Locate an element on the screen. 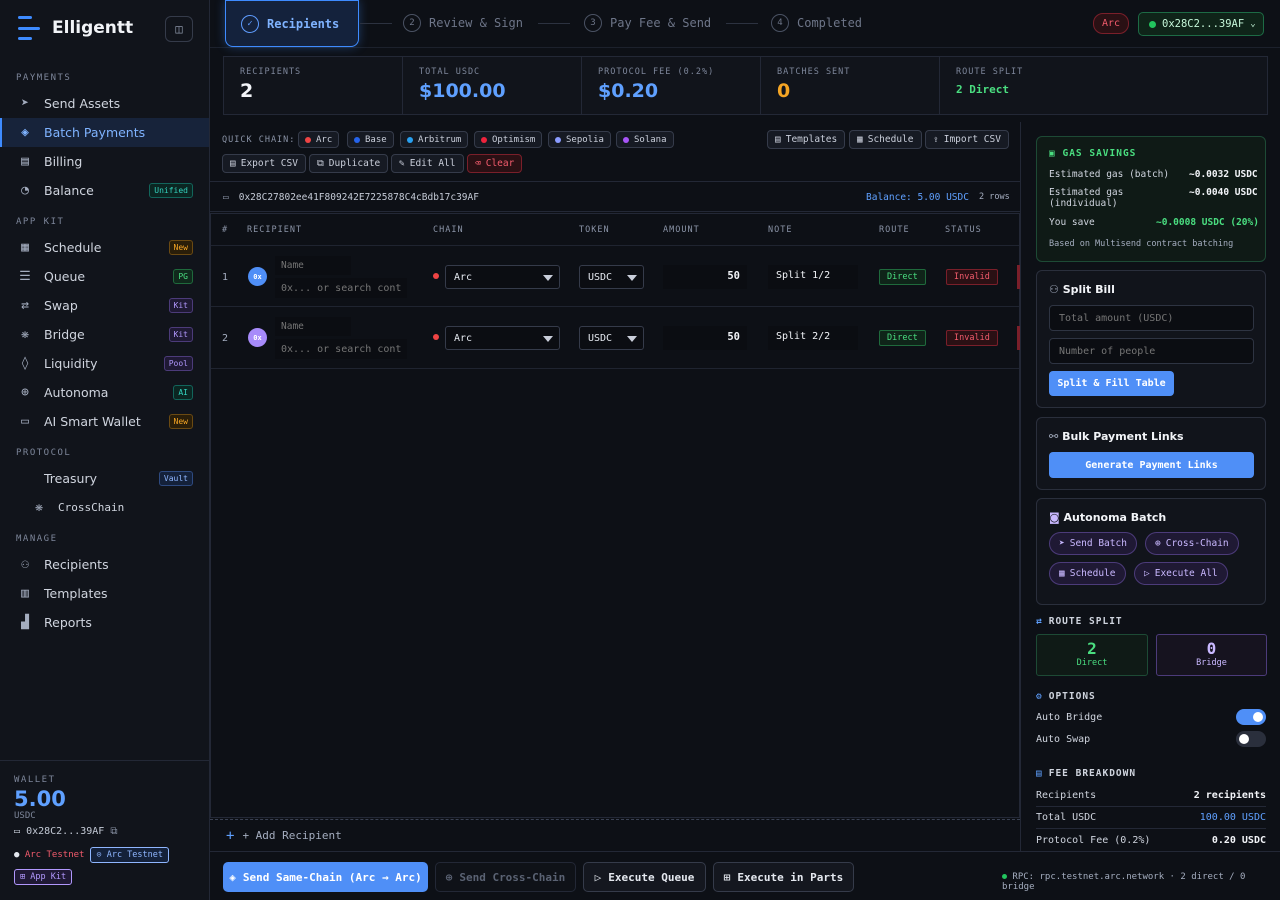 The height and width of the screenshot is (900, 1280). send-same-chain-button: ◈ Send Same-Chain (Arc → Arc) is located at coordinates (325, 877).